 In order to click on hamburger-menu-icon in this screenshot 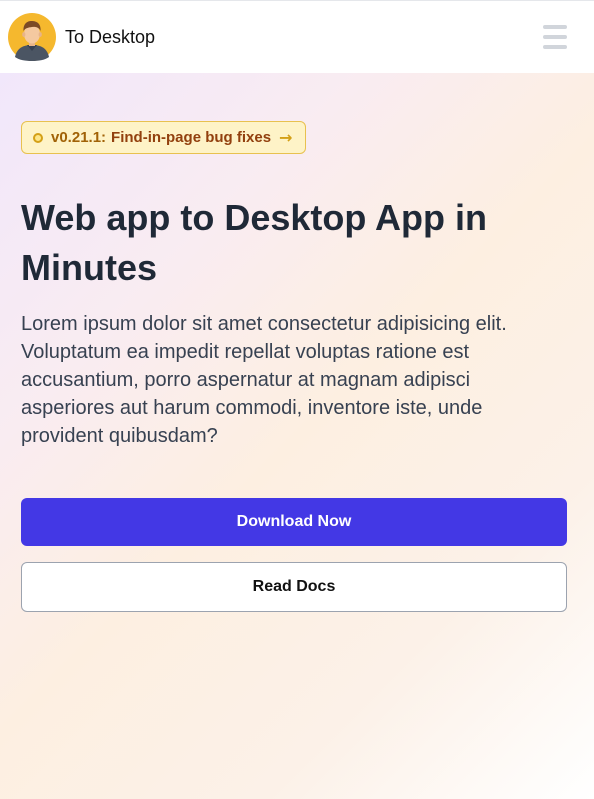, I will do `click(555, 37)`.